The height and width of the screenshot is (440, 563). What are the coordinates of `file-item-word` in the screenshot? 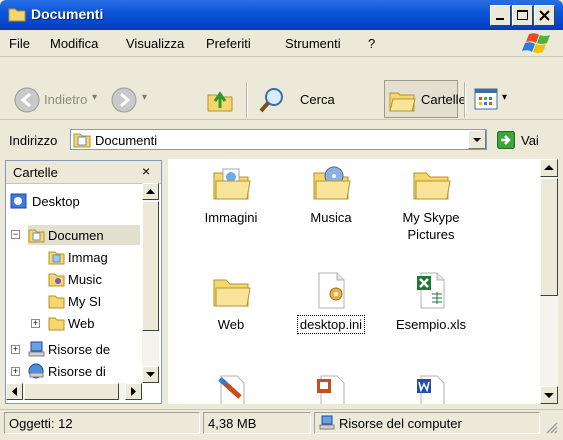 It's located at (431, 388).